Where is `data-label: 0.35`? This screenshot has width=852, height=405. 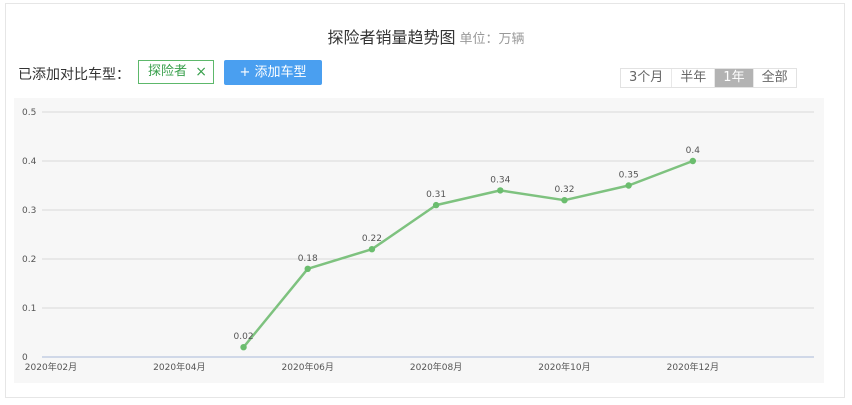
data-label: 0.35 is located at coordinates (629, 176).